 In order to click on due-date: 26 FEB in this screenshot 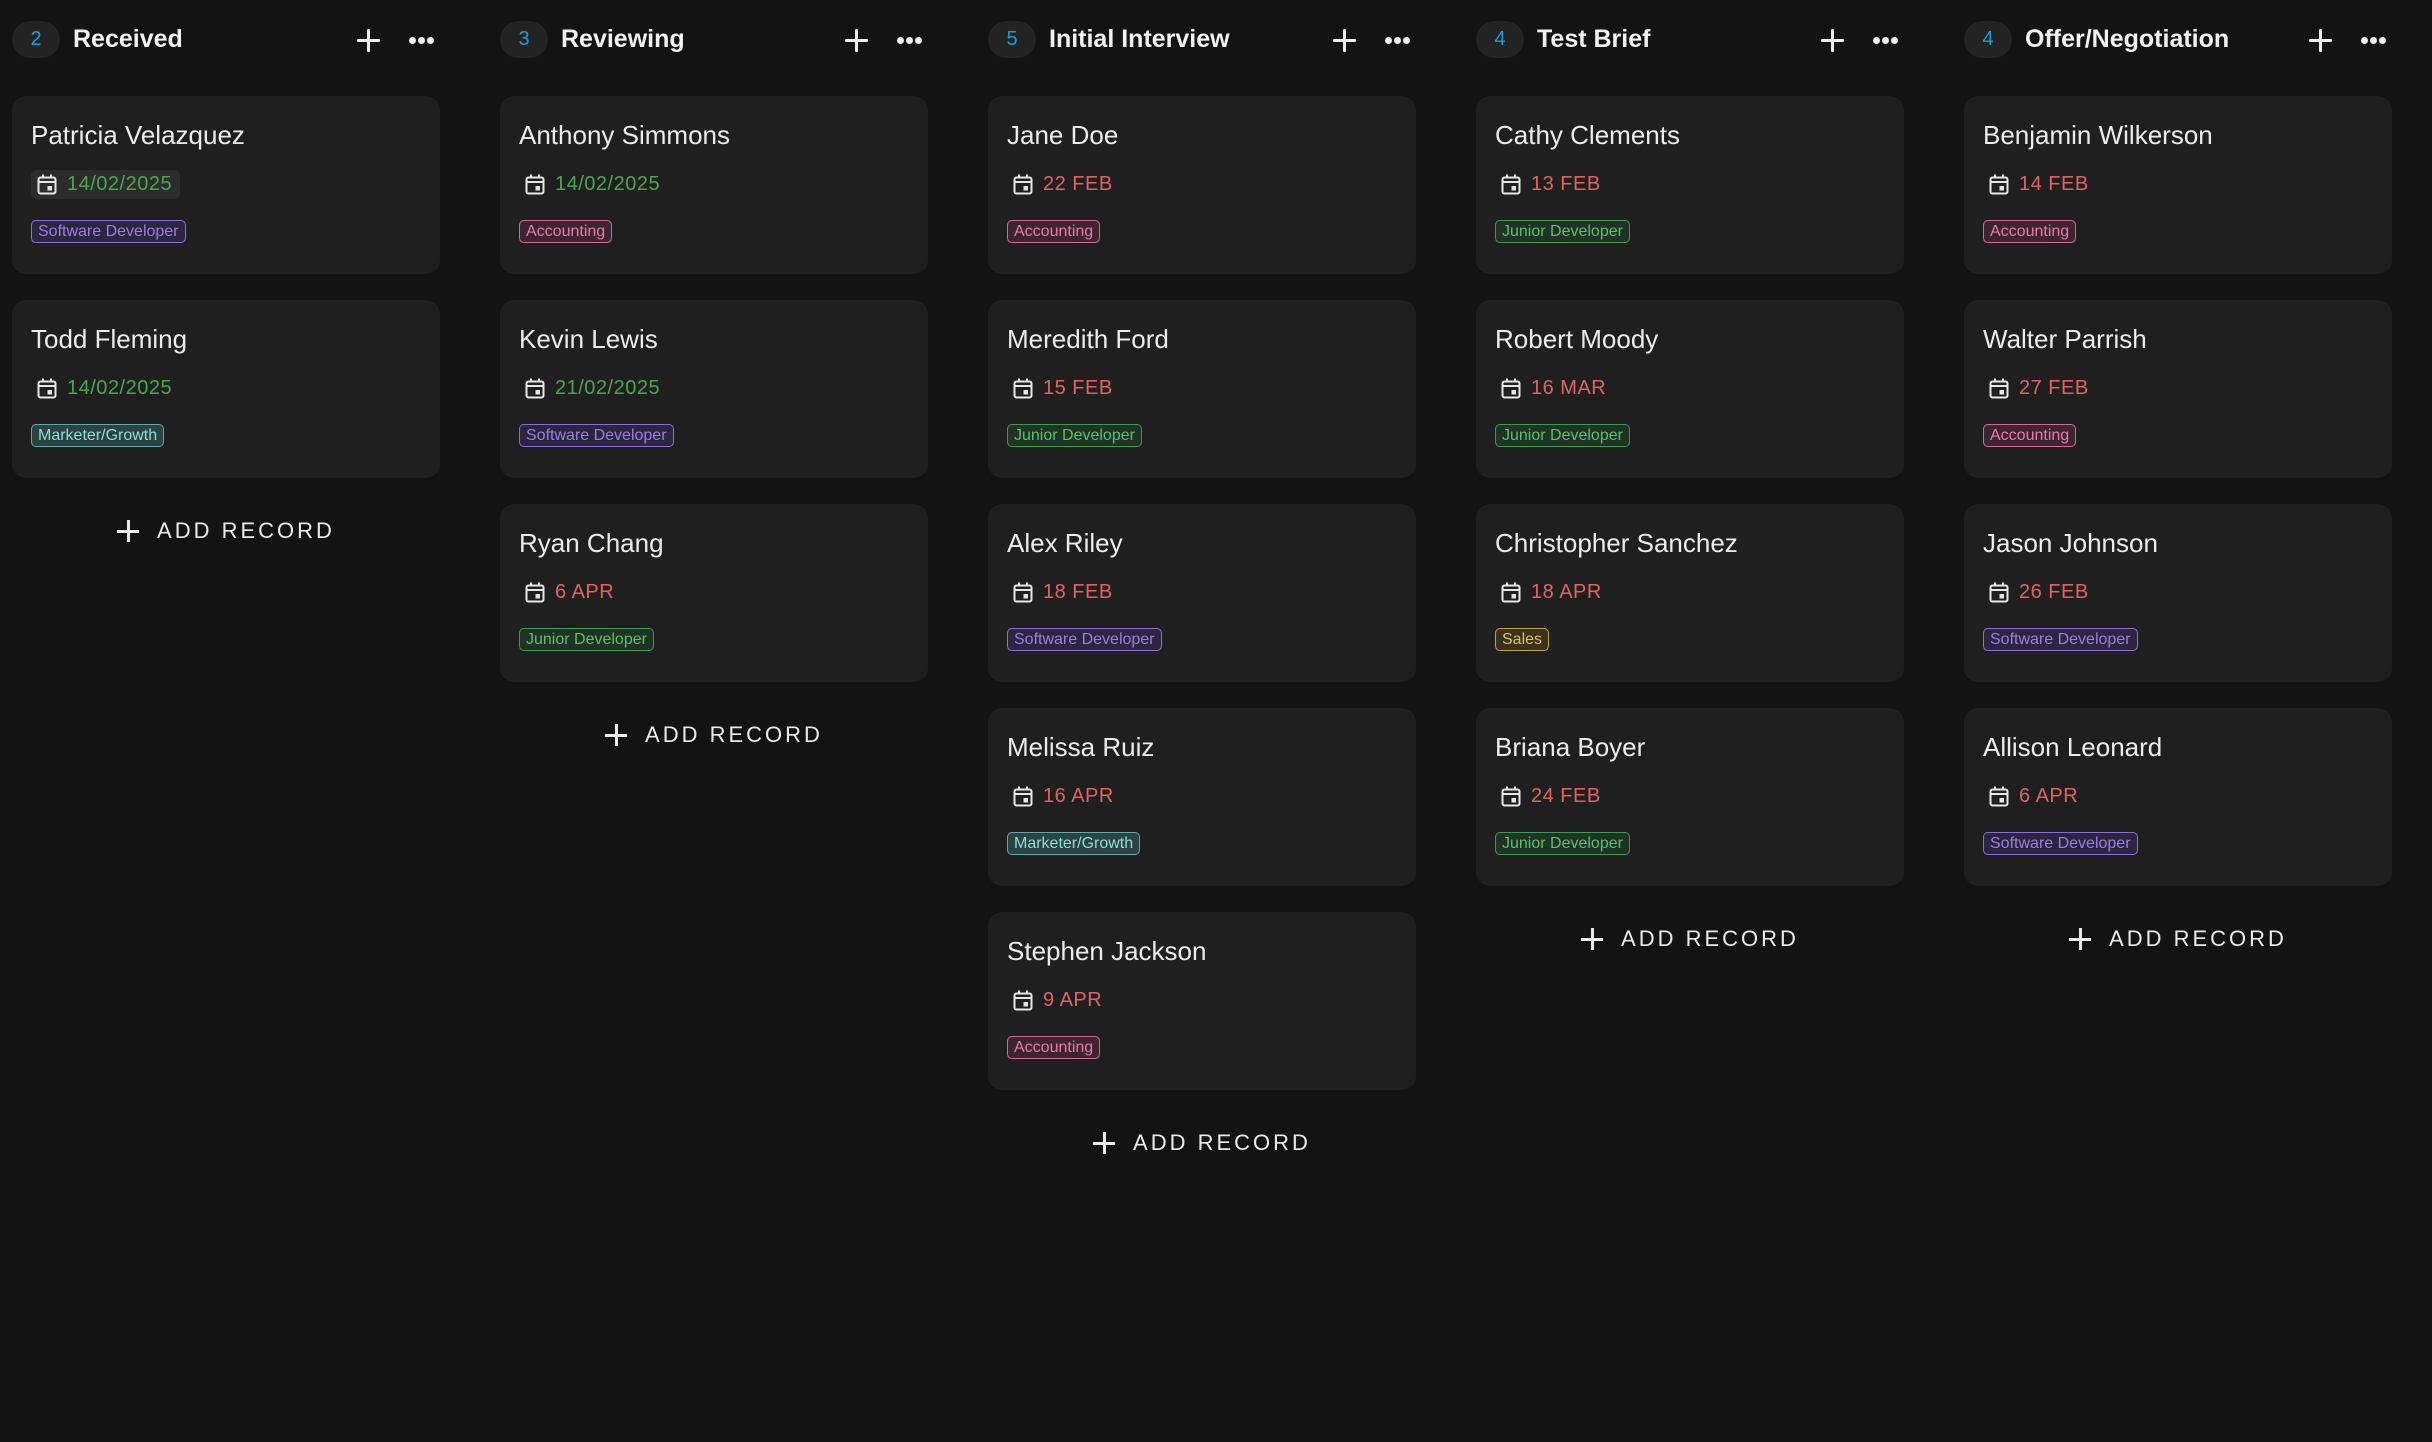, I will do `click(2040, 592)`.